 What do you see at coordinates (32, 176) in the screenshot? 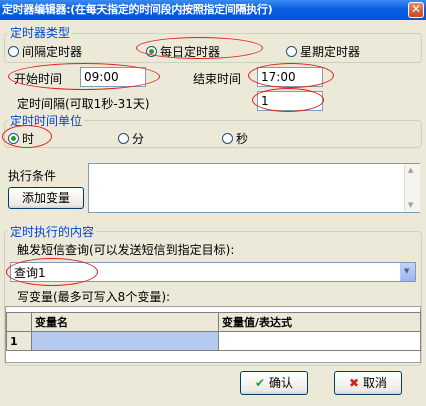
I see `condition-label: 执行条件` at bounding box center [32, 176].